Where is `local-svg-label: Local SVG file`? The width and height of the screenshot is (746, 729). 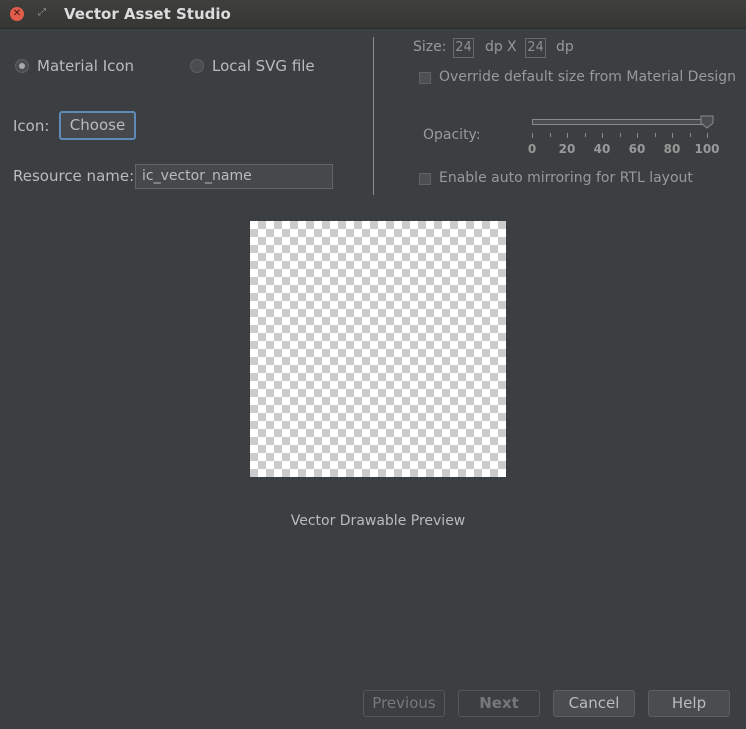
local-svg-label: Local SVG file is located at coordinates (263, 66).